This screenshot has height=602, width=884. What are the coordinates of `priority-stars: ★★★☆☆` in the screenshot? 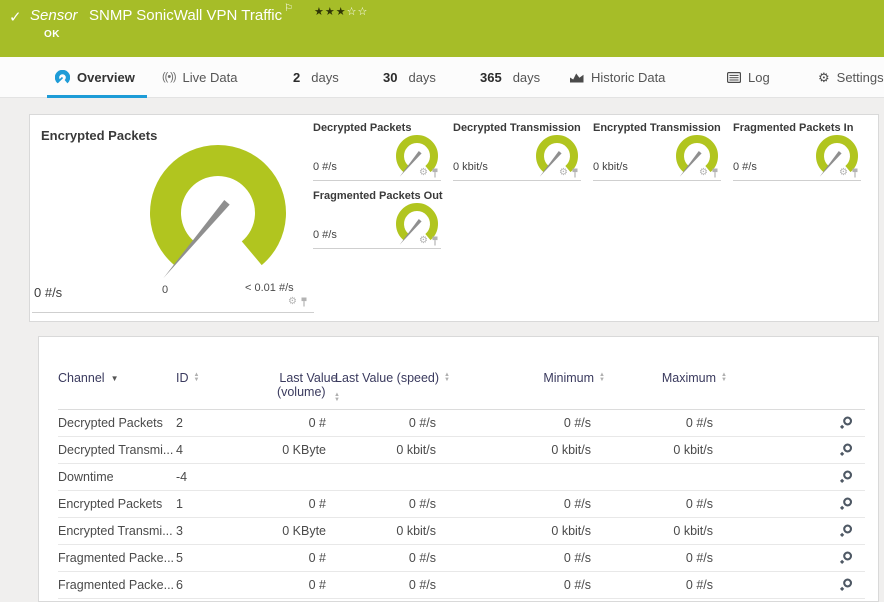 It's located at (341, 11).